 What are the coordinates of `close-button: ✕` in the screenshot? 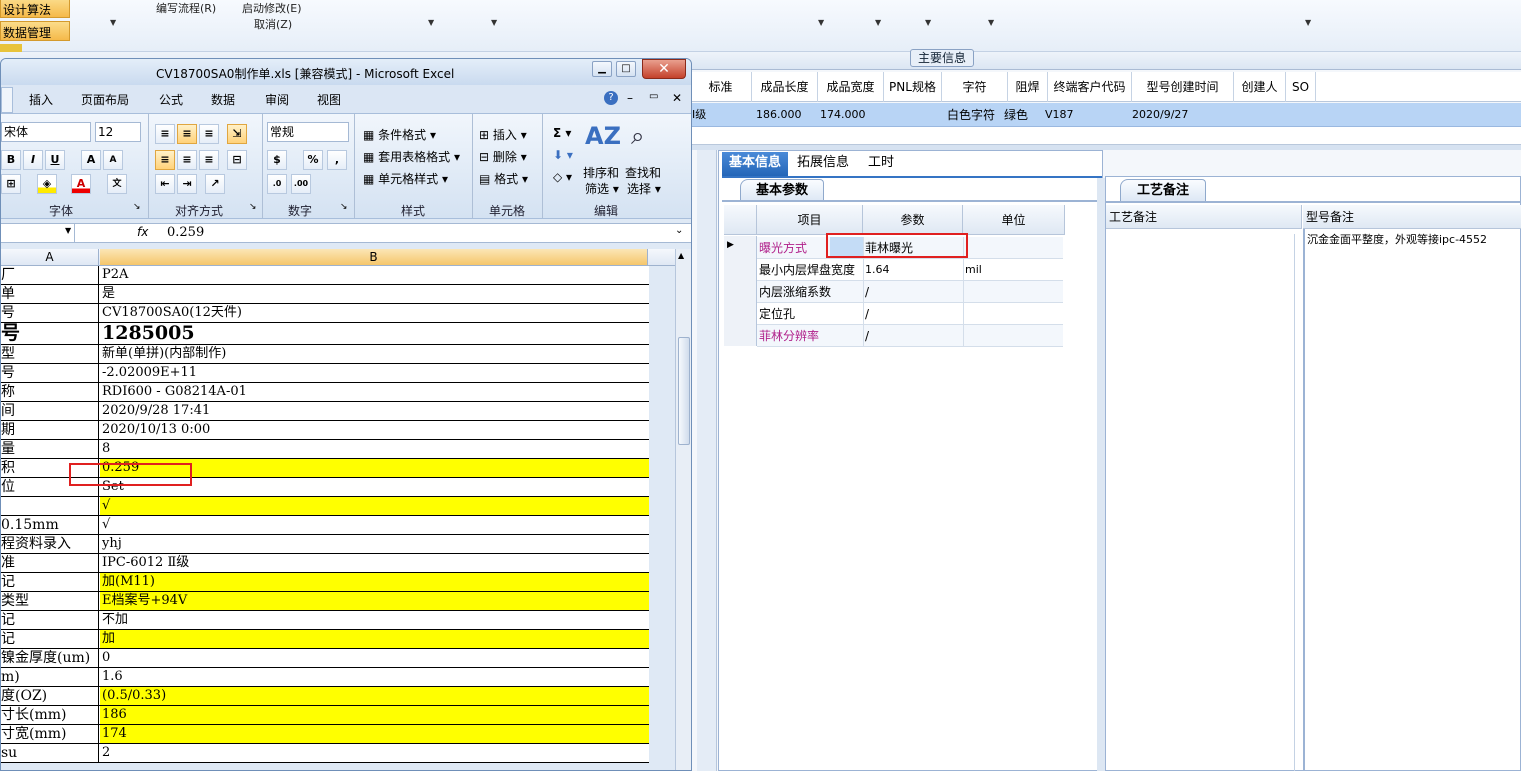 It's located at (664, 69).